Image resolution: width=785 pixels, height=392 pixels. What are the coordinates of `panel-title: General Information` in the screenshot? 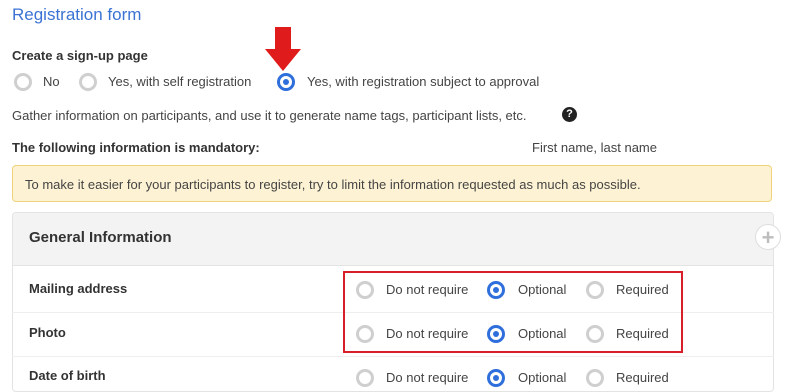 It's located at (100, 237).